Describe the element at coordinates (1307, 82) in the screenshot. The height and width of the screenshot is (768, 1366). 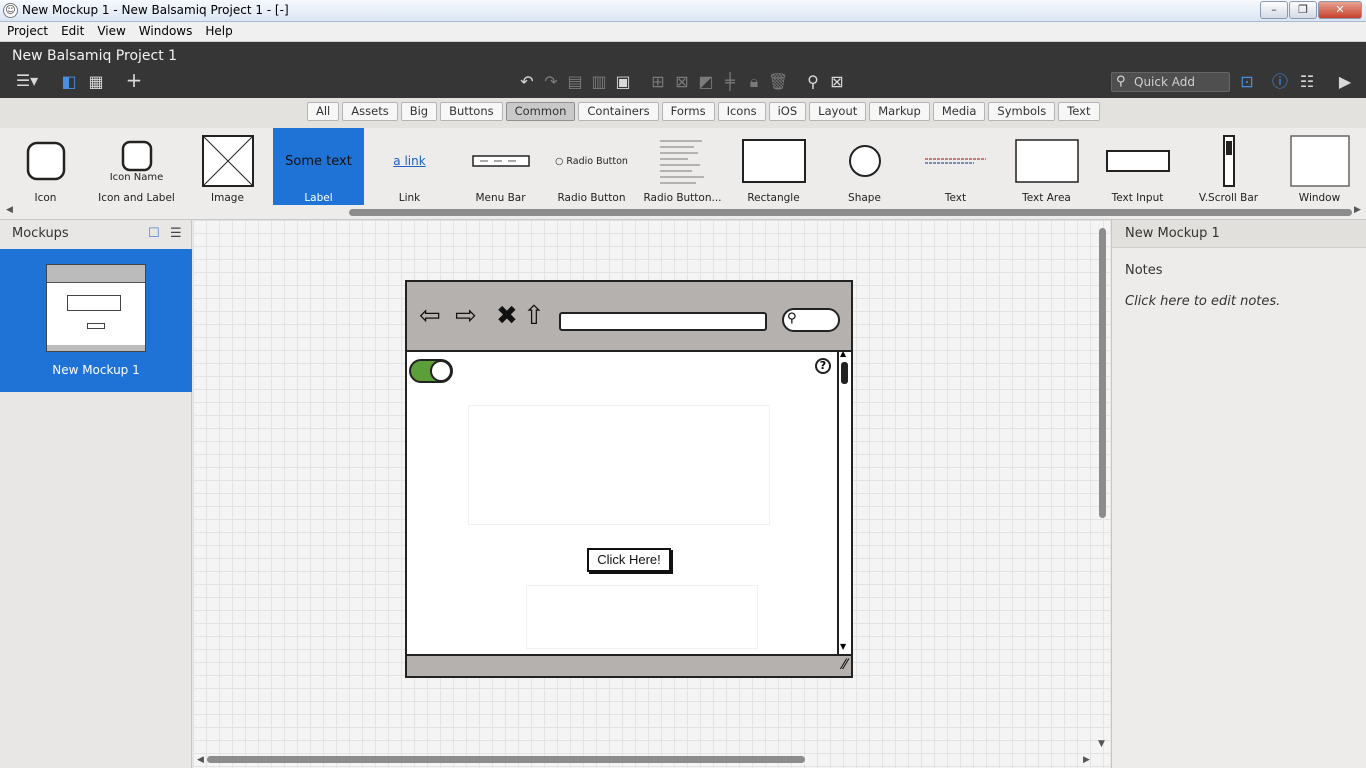
I see `properties-icon: ☷` at that location.